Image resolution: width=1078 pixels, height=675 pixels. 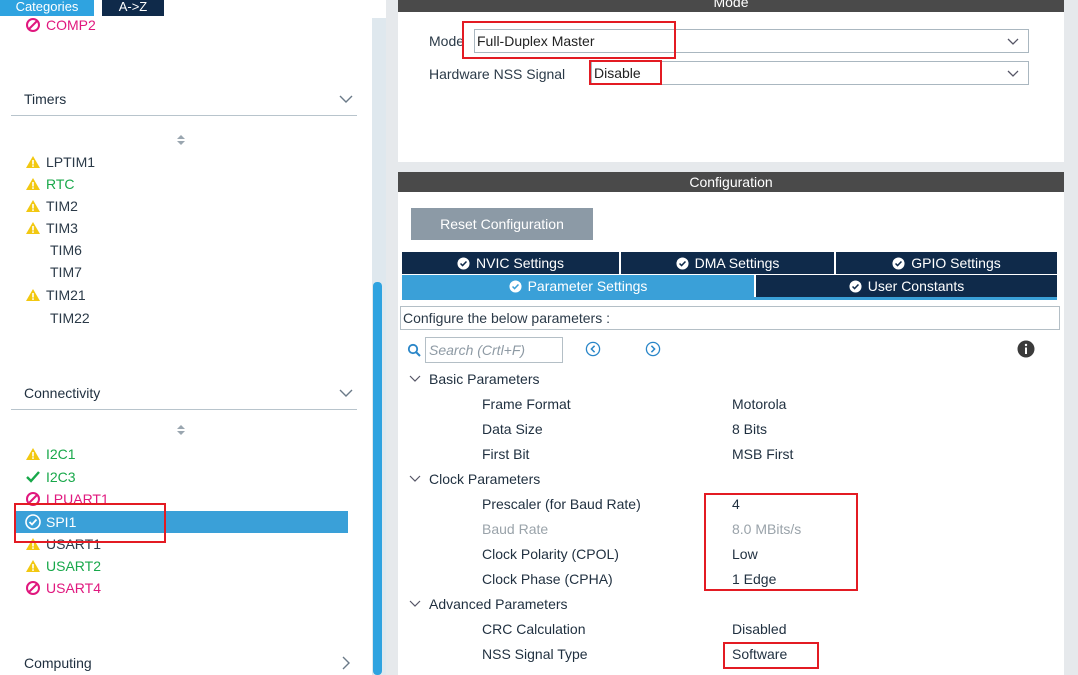 What do you see at coordinates (561, 504) in the screenshot?
I see `param-name-prescaler: Prescaler (for Baud Rate)` at bounding box center [561, 504].